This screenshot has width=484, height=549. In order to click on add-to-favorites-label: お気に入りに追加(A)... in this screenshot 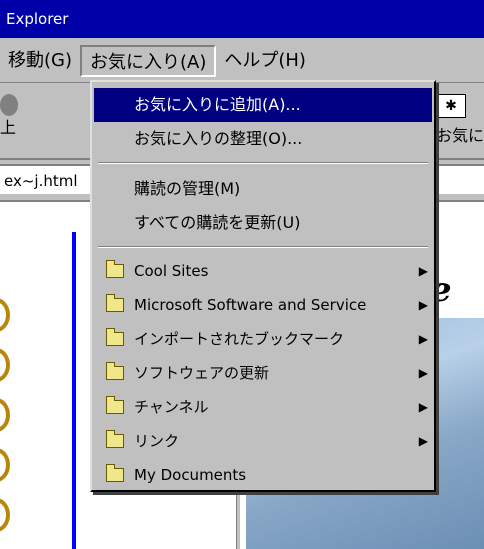, I will do `click(217, 104)`.